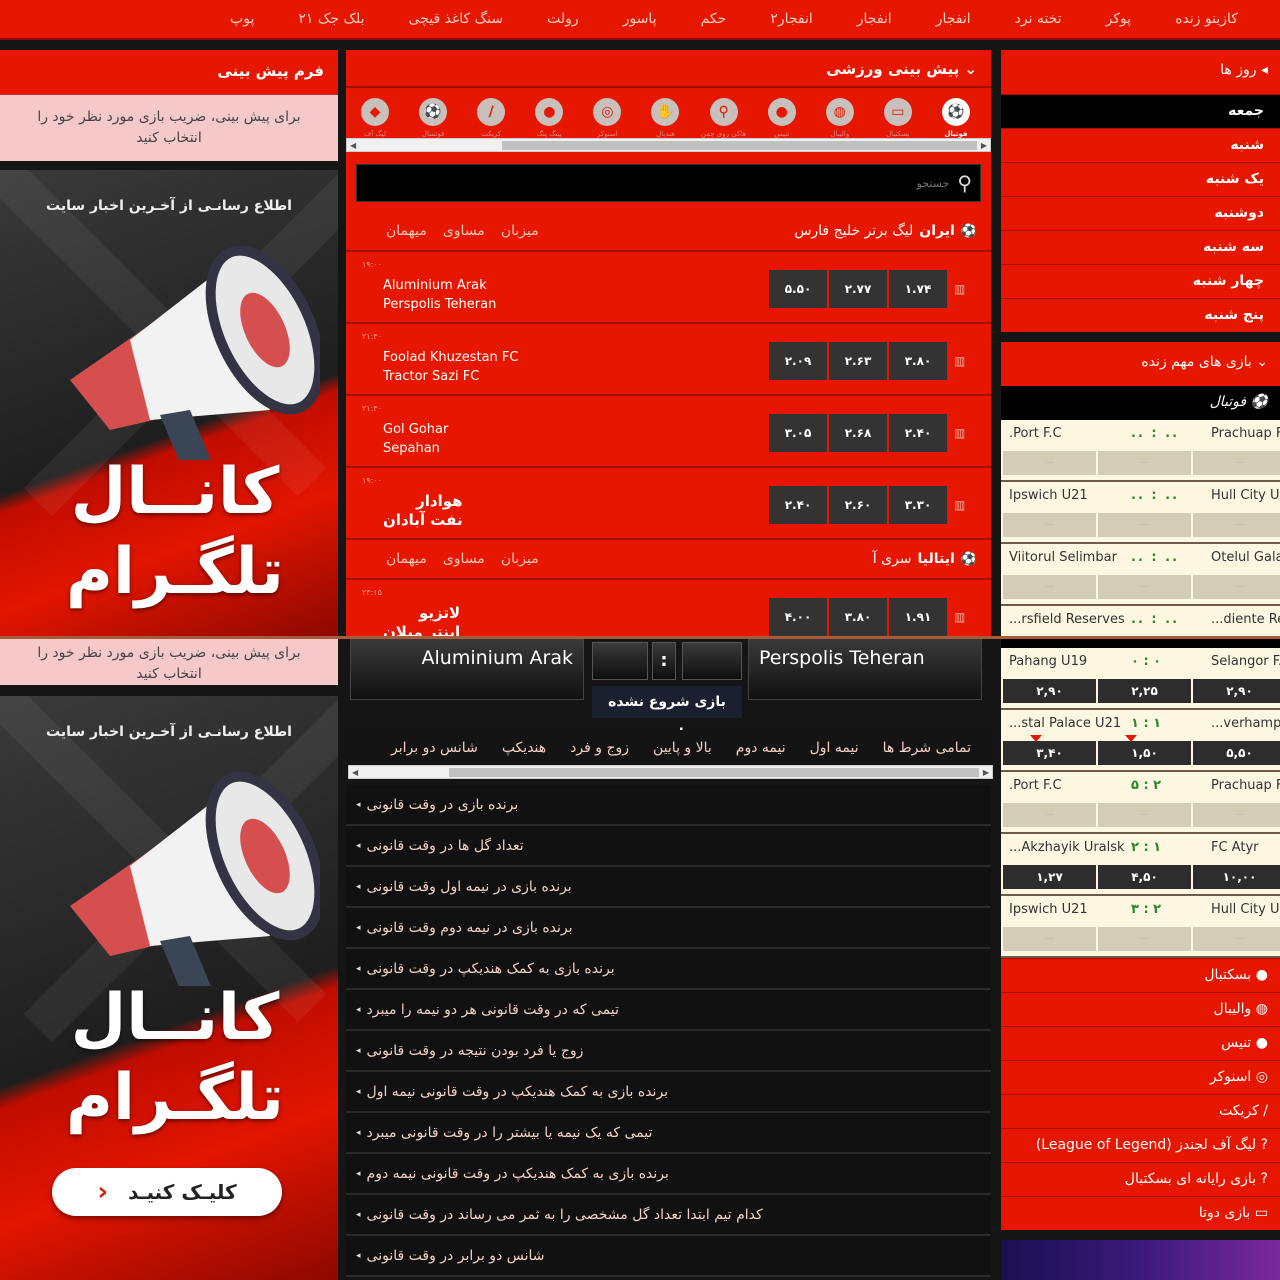 The image size is (1280, 1280). I want to click on live-odd-button: ۴,۵۰, so click(1144, 877).